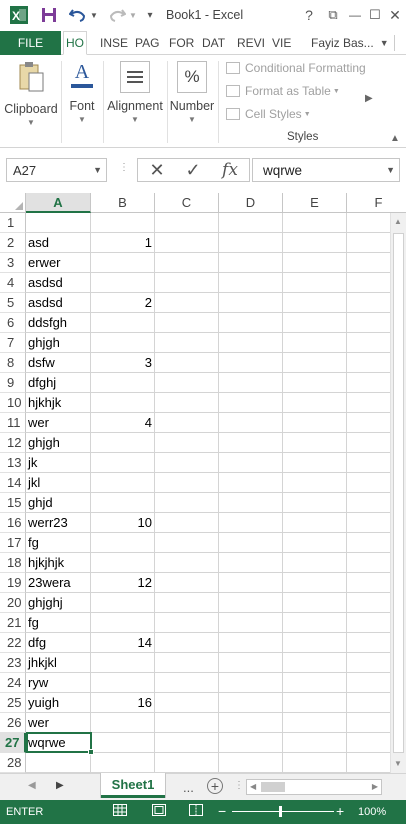 This screenshot has height=824, width=406. I want to click on row-header: 18, so click(13, 563).